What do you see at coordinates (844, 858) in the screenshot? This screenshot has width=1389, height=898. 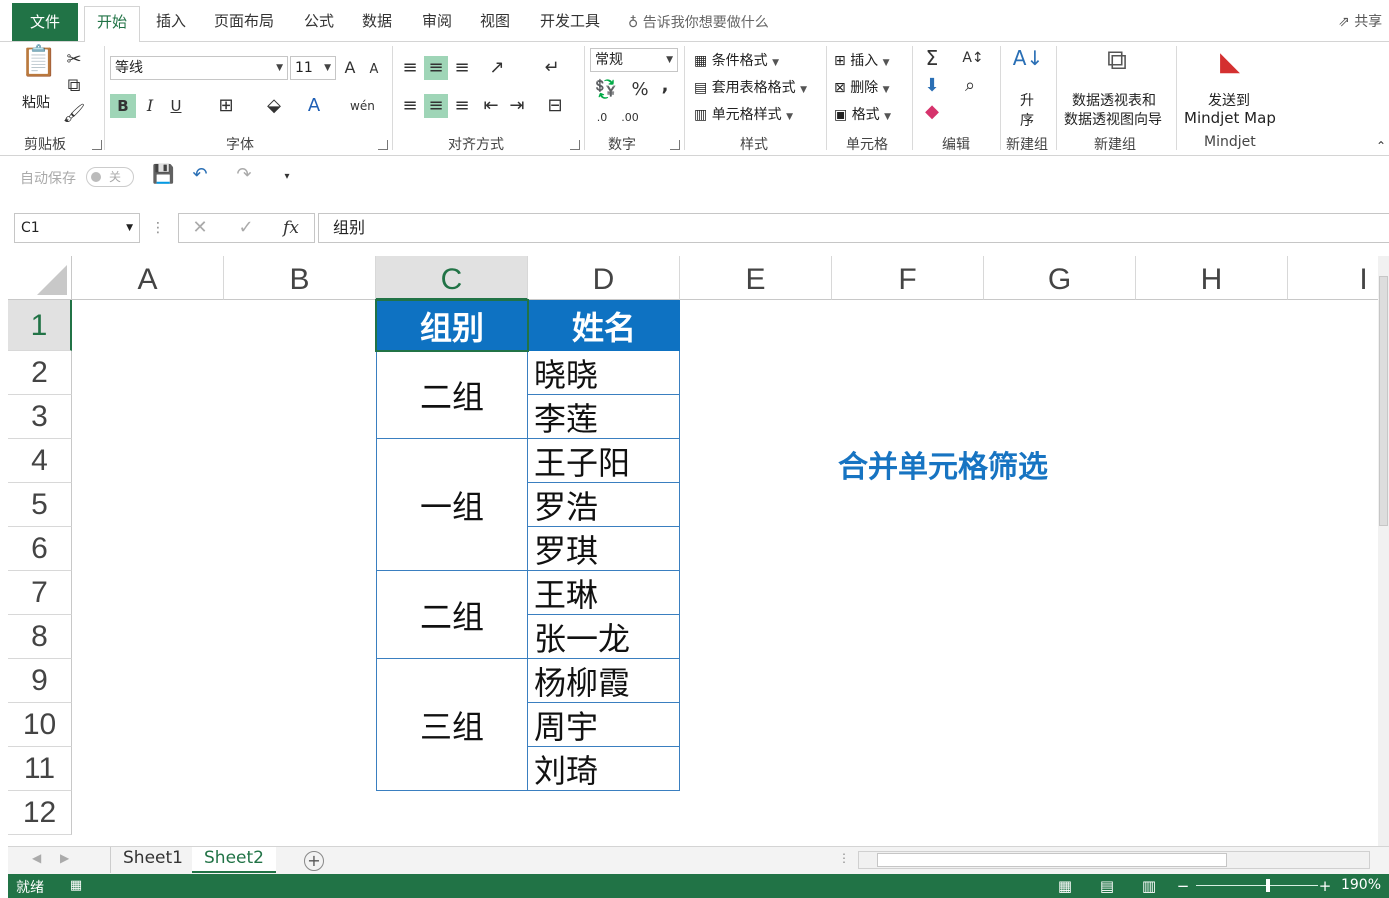 I see `tab-split-handle: ⋮` at bounding box center [844, 858].